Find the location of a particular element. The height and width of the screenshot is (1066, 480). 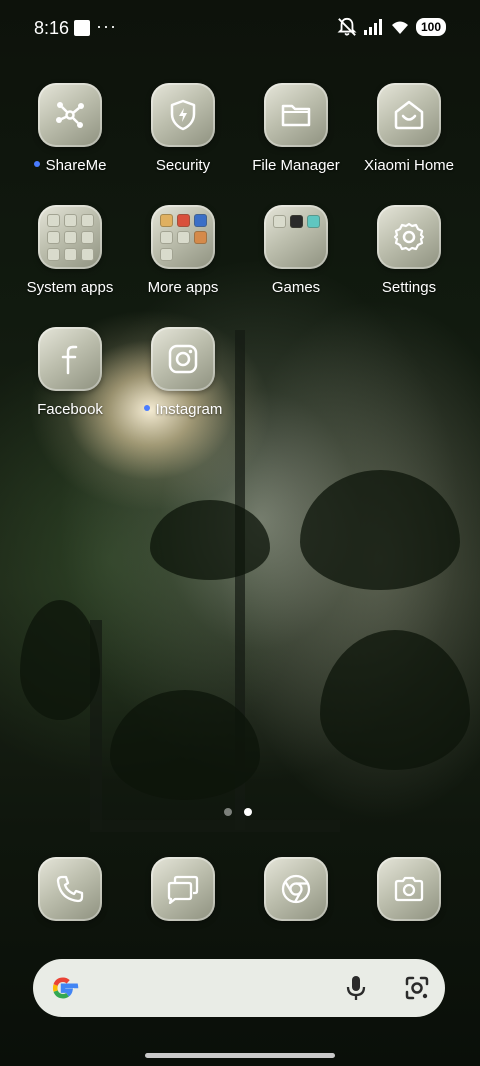

smart-home-icon is located at coordinates (409, 115).